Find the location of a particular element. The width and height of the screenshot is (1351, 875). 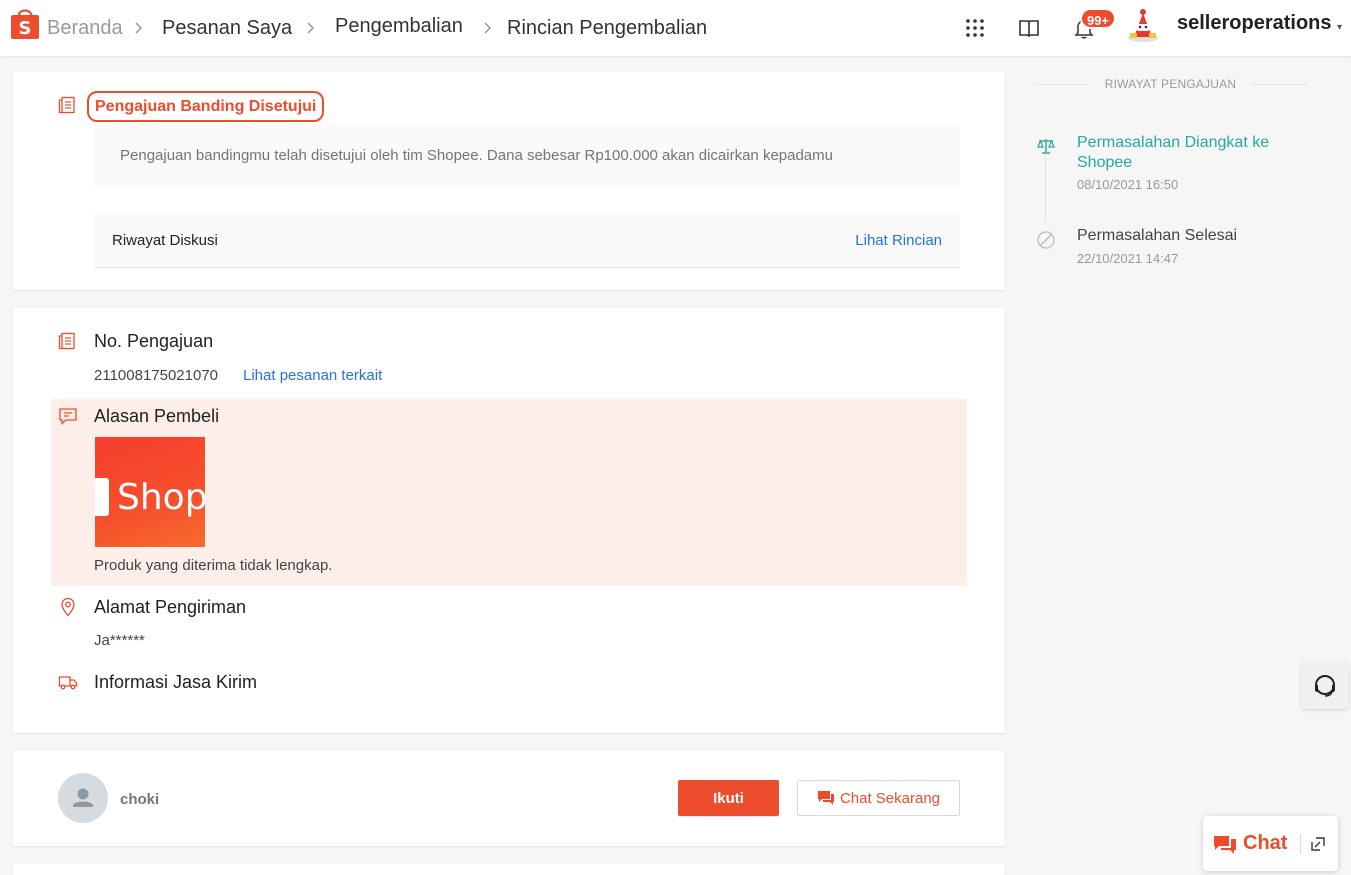

request-number-label: No. Pengajuan is located at coordinates (154, 341).